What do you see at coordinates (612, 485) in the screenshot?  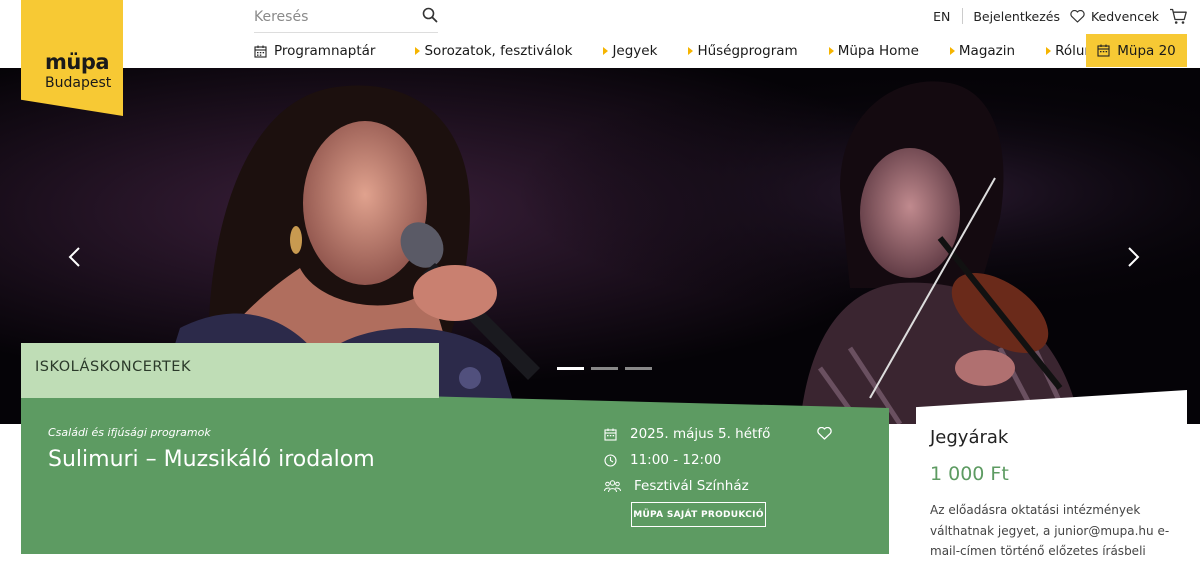 I see `people-icon` at bounding box center [612, 485].